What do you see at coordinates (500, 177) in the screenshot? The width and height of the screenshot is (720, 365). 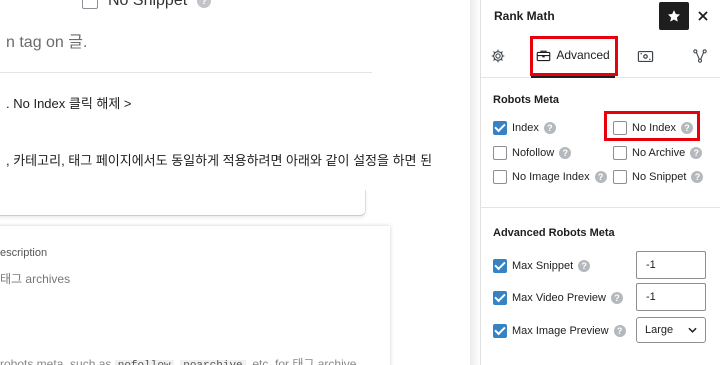 I see `no-image-index-checkbox` at bounding box center [500, 177].